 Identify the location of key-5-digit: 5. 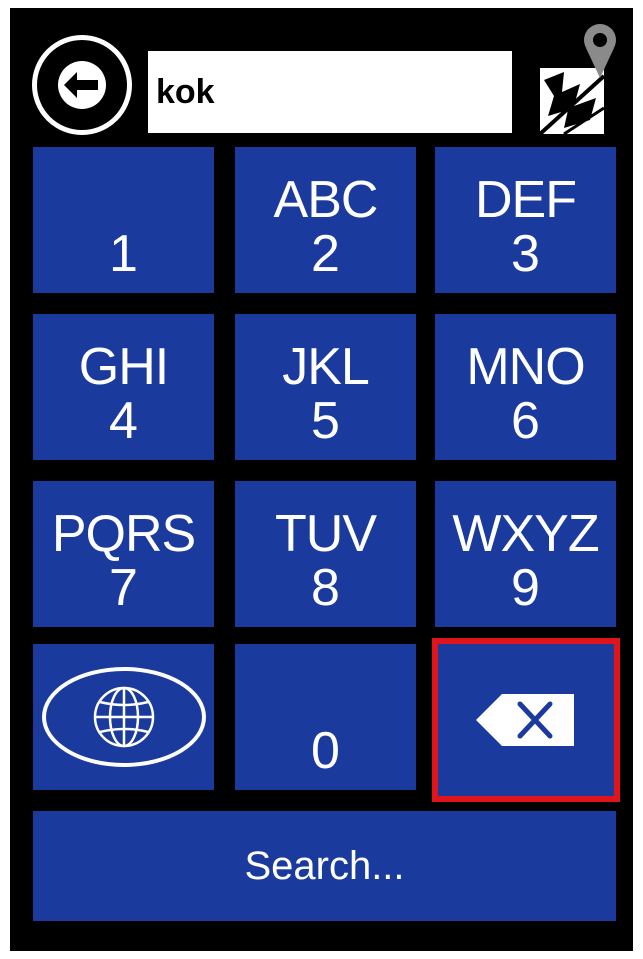
(325, 421).